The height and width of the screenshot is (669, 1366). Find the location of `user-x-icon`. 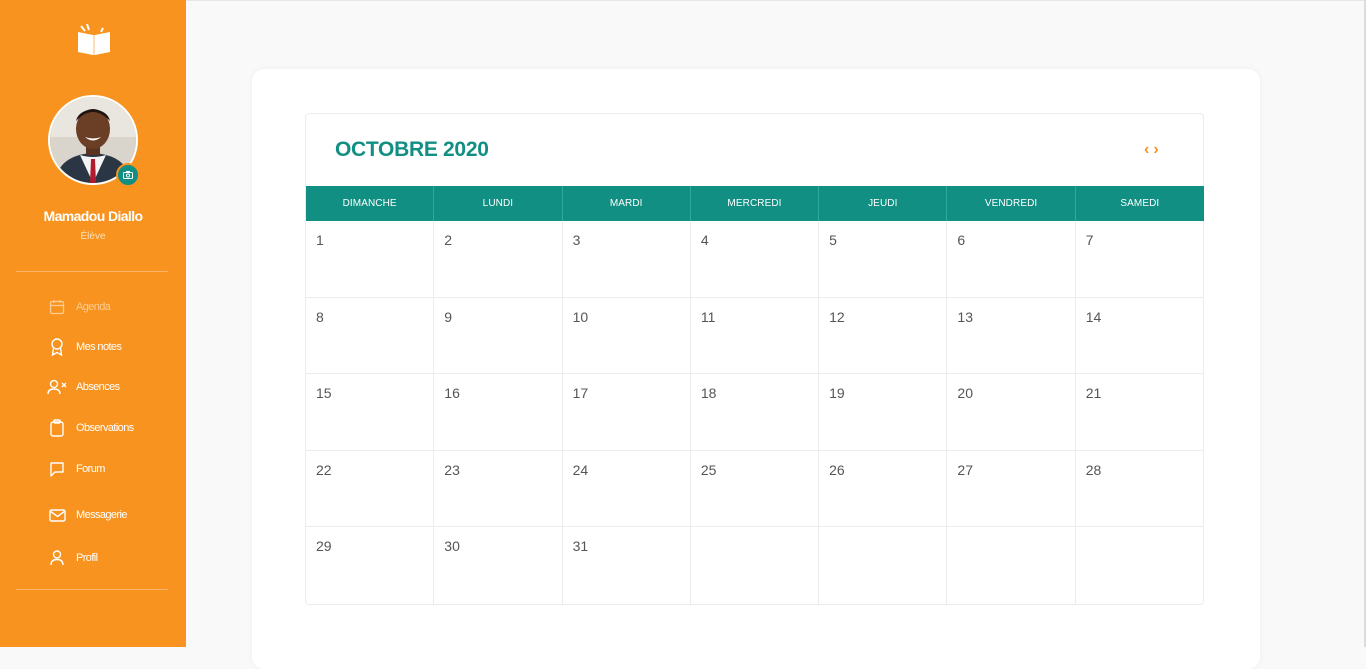

user-x-icon is located at coordinates (57, 387).